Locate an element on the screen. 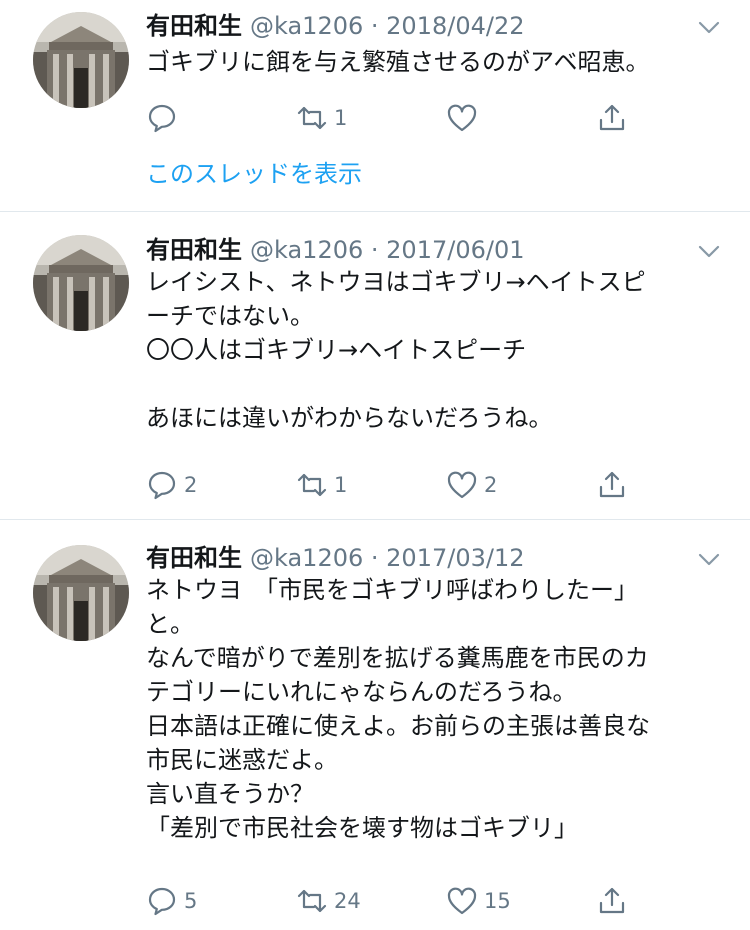  handle-and-date: @ka1206 · 2017/06/01 is located at coordinates (387, 250).